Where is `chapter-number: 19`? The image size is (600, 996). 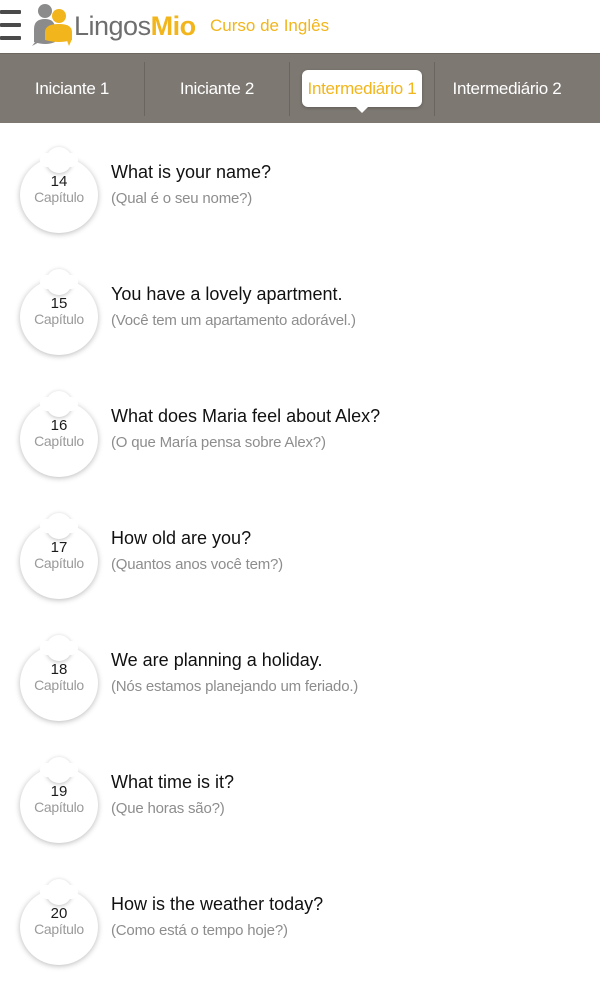
chapter-number: 19 is located at coordinates (59, 791).